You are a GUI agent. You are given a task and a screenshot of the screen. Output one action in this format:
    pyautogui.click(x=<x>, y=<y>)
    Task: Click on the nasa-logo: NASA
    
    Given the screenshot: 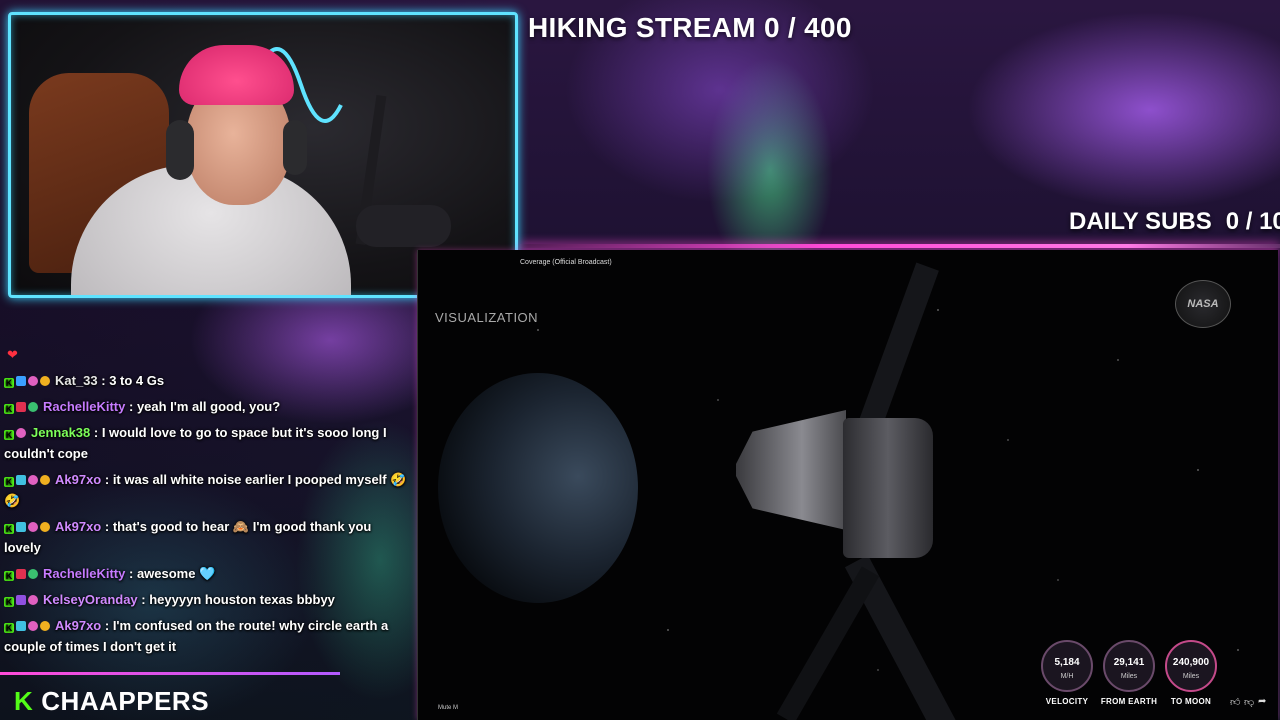 What is the action you would take?
    pyautogui.click(x=1203, y=304)
    